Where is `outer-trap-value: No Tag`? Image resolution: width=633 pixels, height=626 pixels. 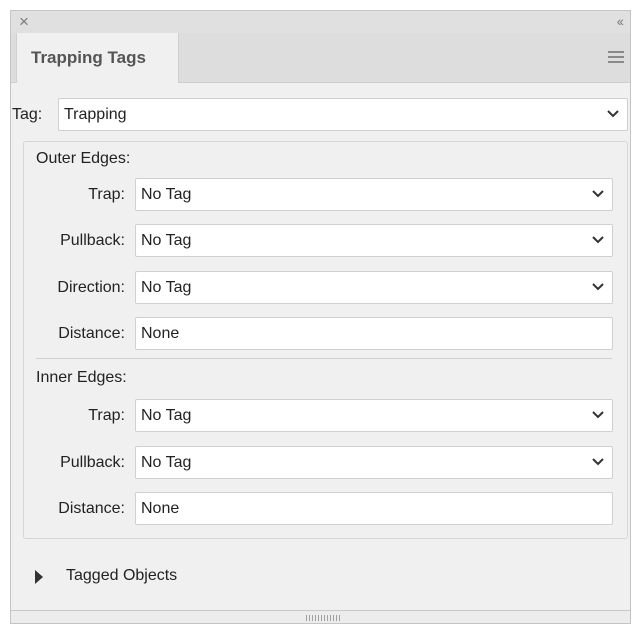
outer-trap-value: No Tag is located at coordinates (166, 194).